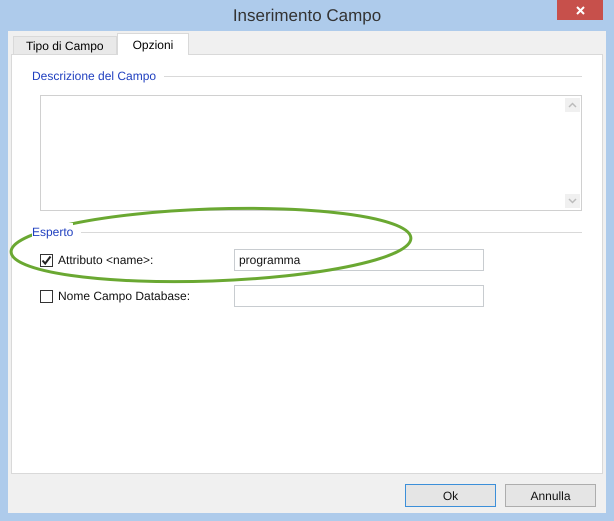 The image size is (614, 521). Describe the element at coordinates (572, 105) in the screenshot. I see `scroll-up-icon` at that location.